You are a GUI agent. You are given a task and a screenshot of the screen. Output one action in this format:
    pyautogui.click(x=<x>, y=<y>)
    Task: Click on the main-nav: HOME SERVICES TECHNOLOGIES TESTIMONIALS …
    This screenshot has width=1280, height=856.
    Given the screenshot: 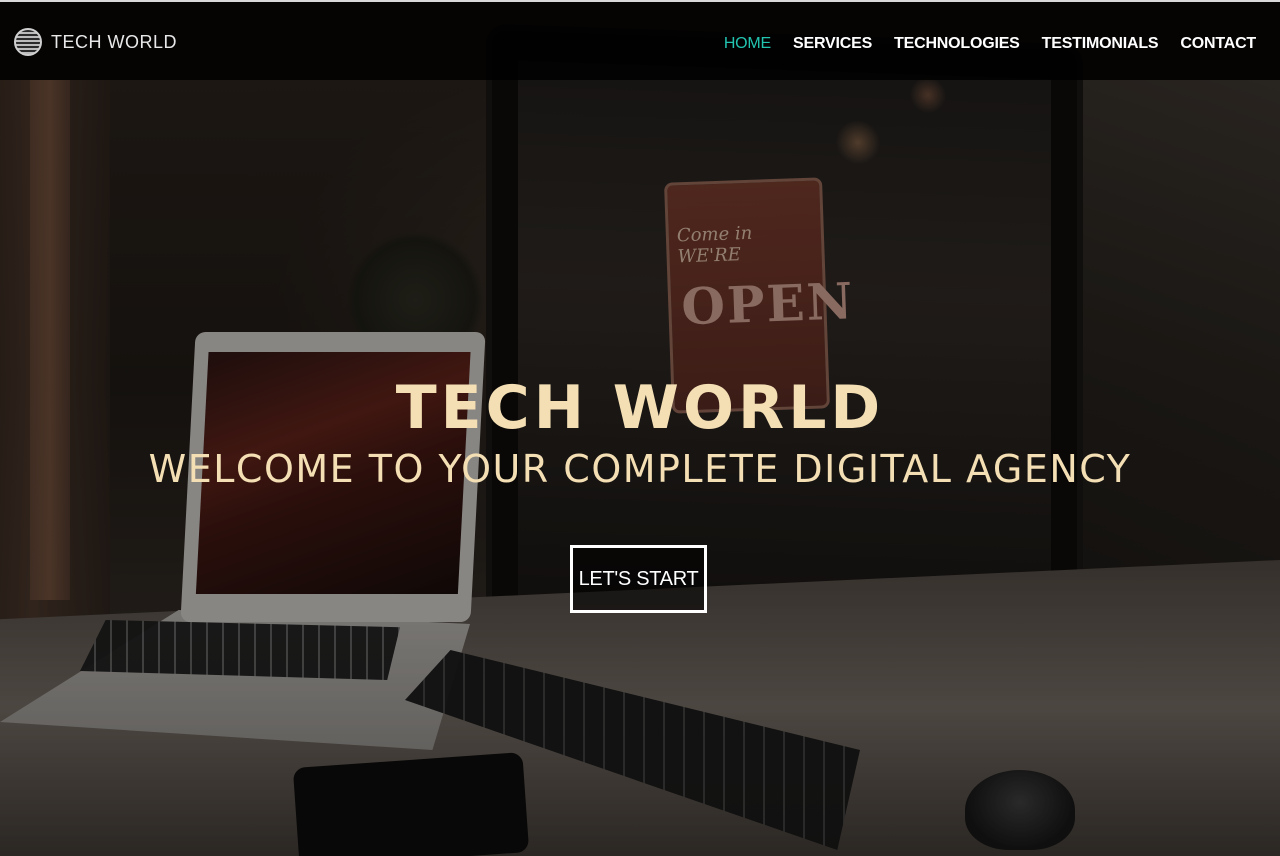 What is the action you would take?
    pyautogui.click(x=990, y=44)
    